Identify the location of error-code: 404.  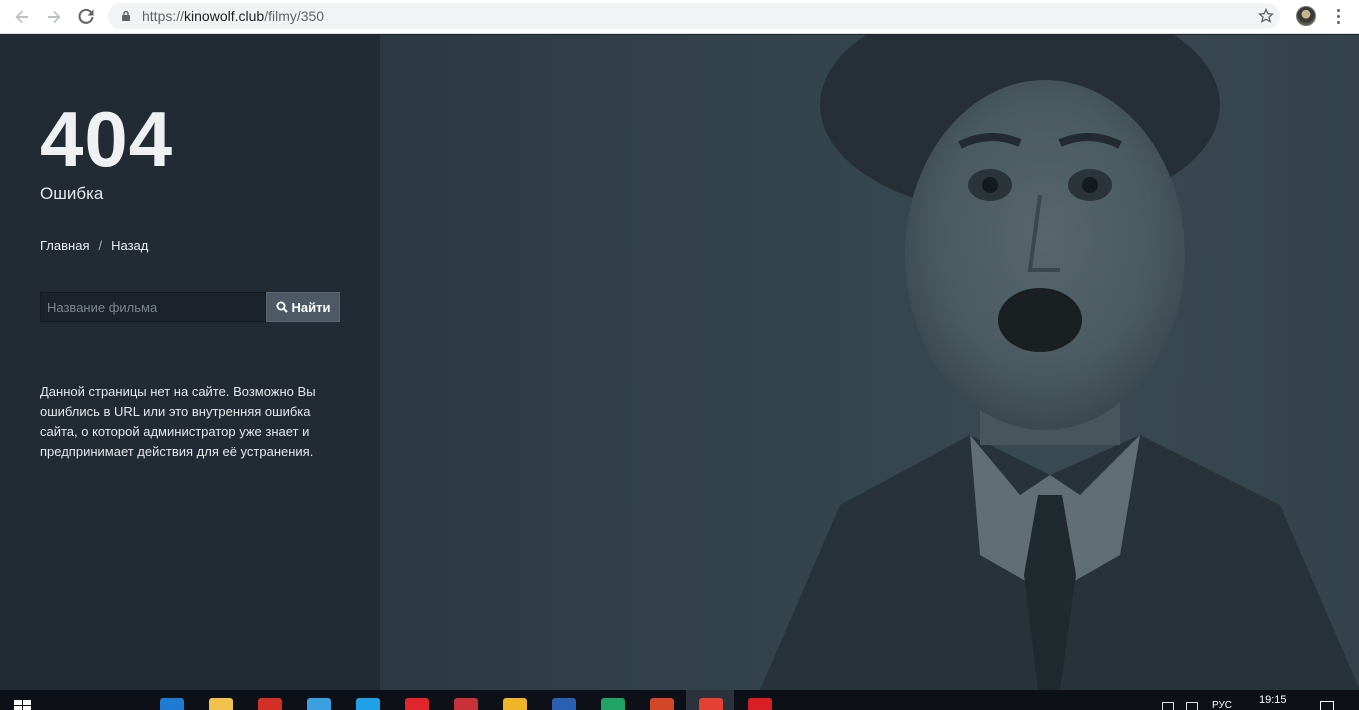
(107, 139).